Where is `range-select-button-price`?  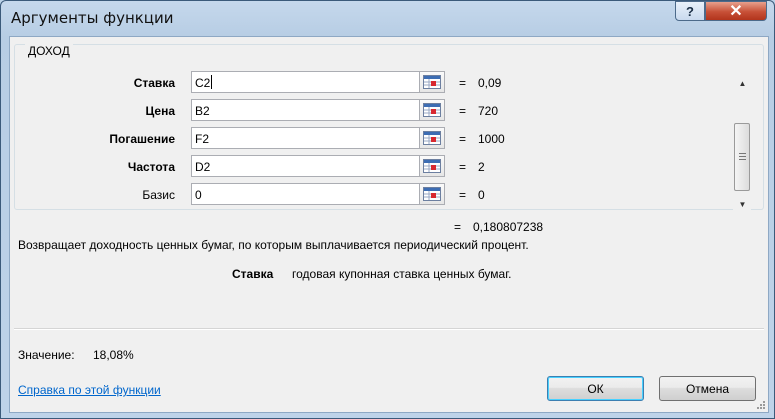 range-select-button-price is located at coordinates (432, 110).